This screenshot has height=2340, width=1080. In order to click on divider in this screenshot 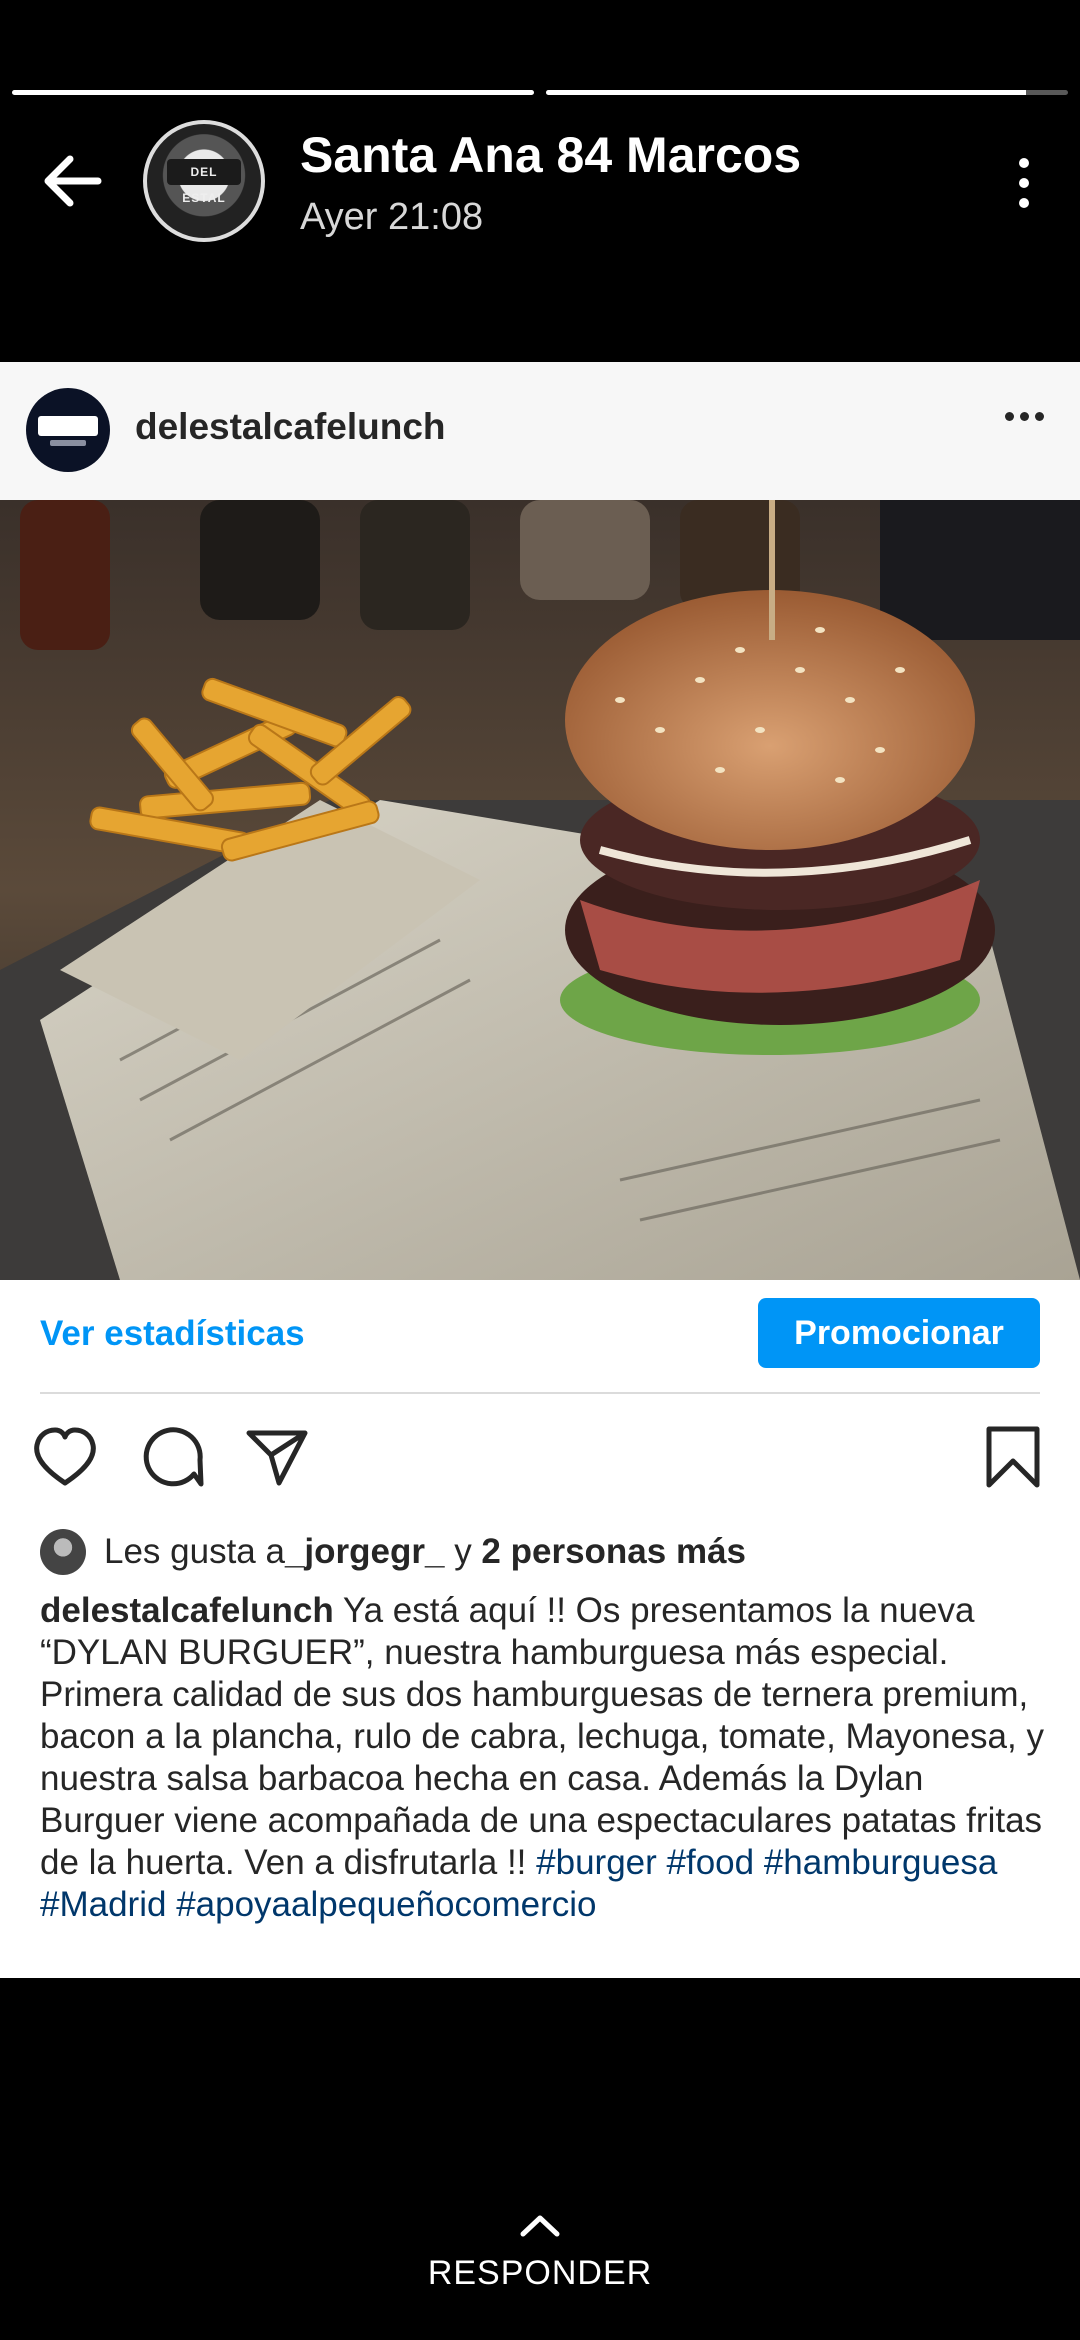, I will do `click(540, 1393)`.